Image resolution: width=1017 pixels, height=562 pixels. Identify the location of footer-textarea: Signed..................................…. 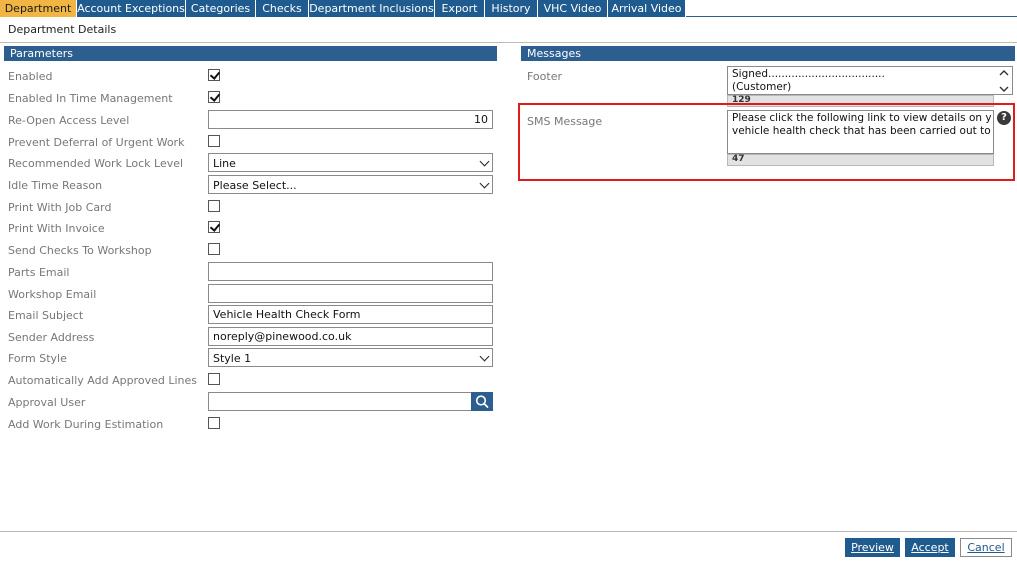
(870, 80).